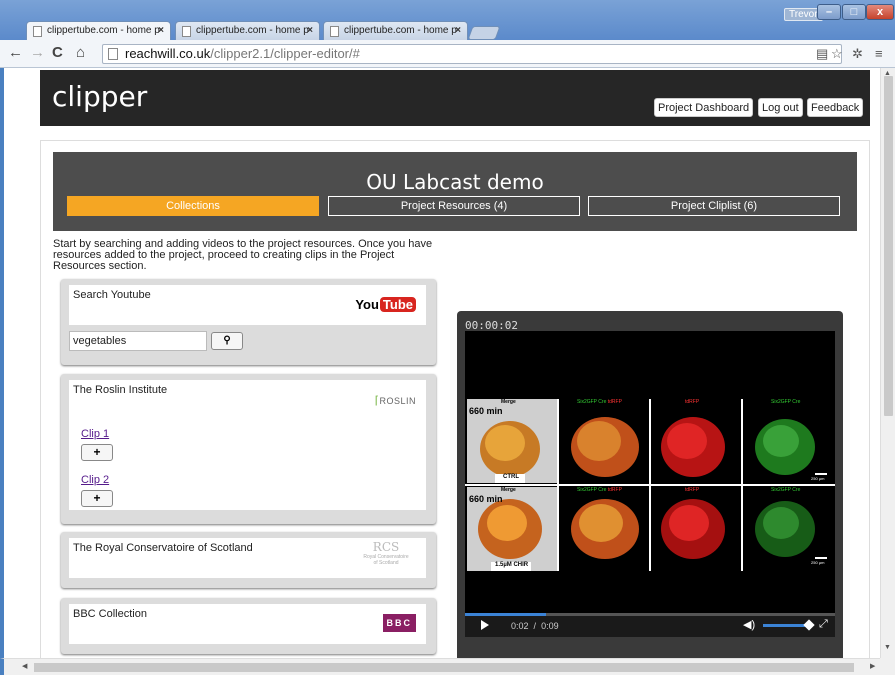 This screenshot has height=675, width=895. I want to click on vertical-scrollbar: ▲ ▼, so click(887, 363).